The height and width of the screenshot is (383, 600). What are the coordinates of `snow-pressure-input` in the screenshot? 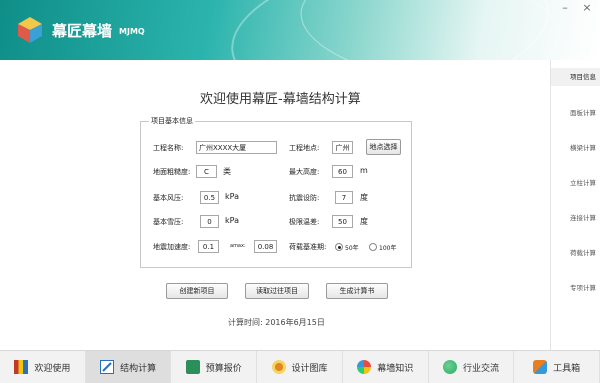 It's located at (209, 221).